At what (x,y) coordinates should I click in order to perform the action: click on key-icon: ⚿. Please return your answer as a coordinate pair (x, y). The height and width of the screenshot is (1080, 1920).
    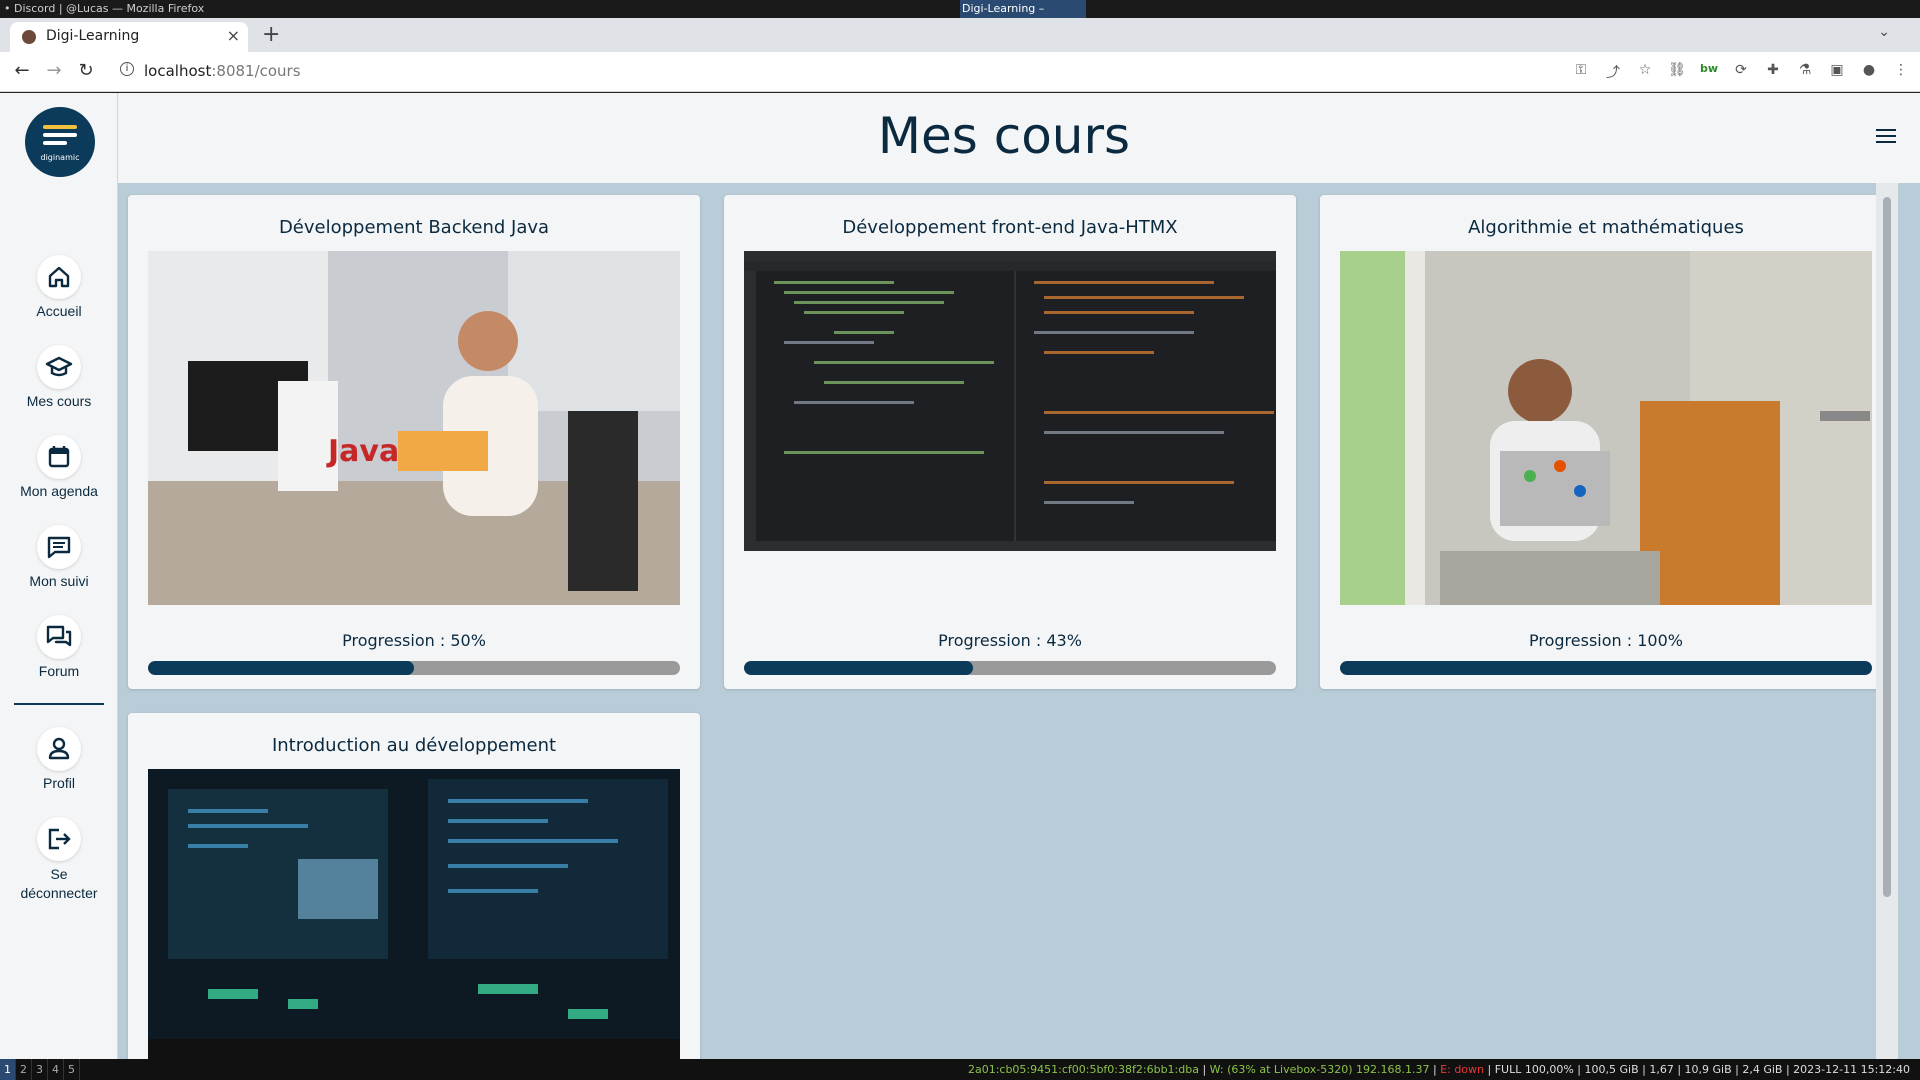
    Looking at the image, I should click on (1581, 71).